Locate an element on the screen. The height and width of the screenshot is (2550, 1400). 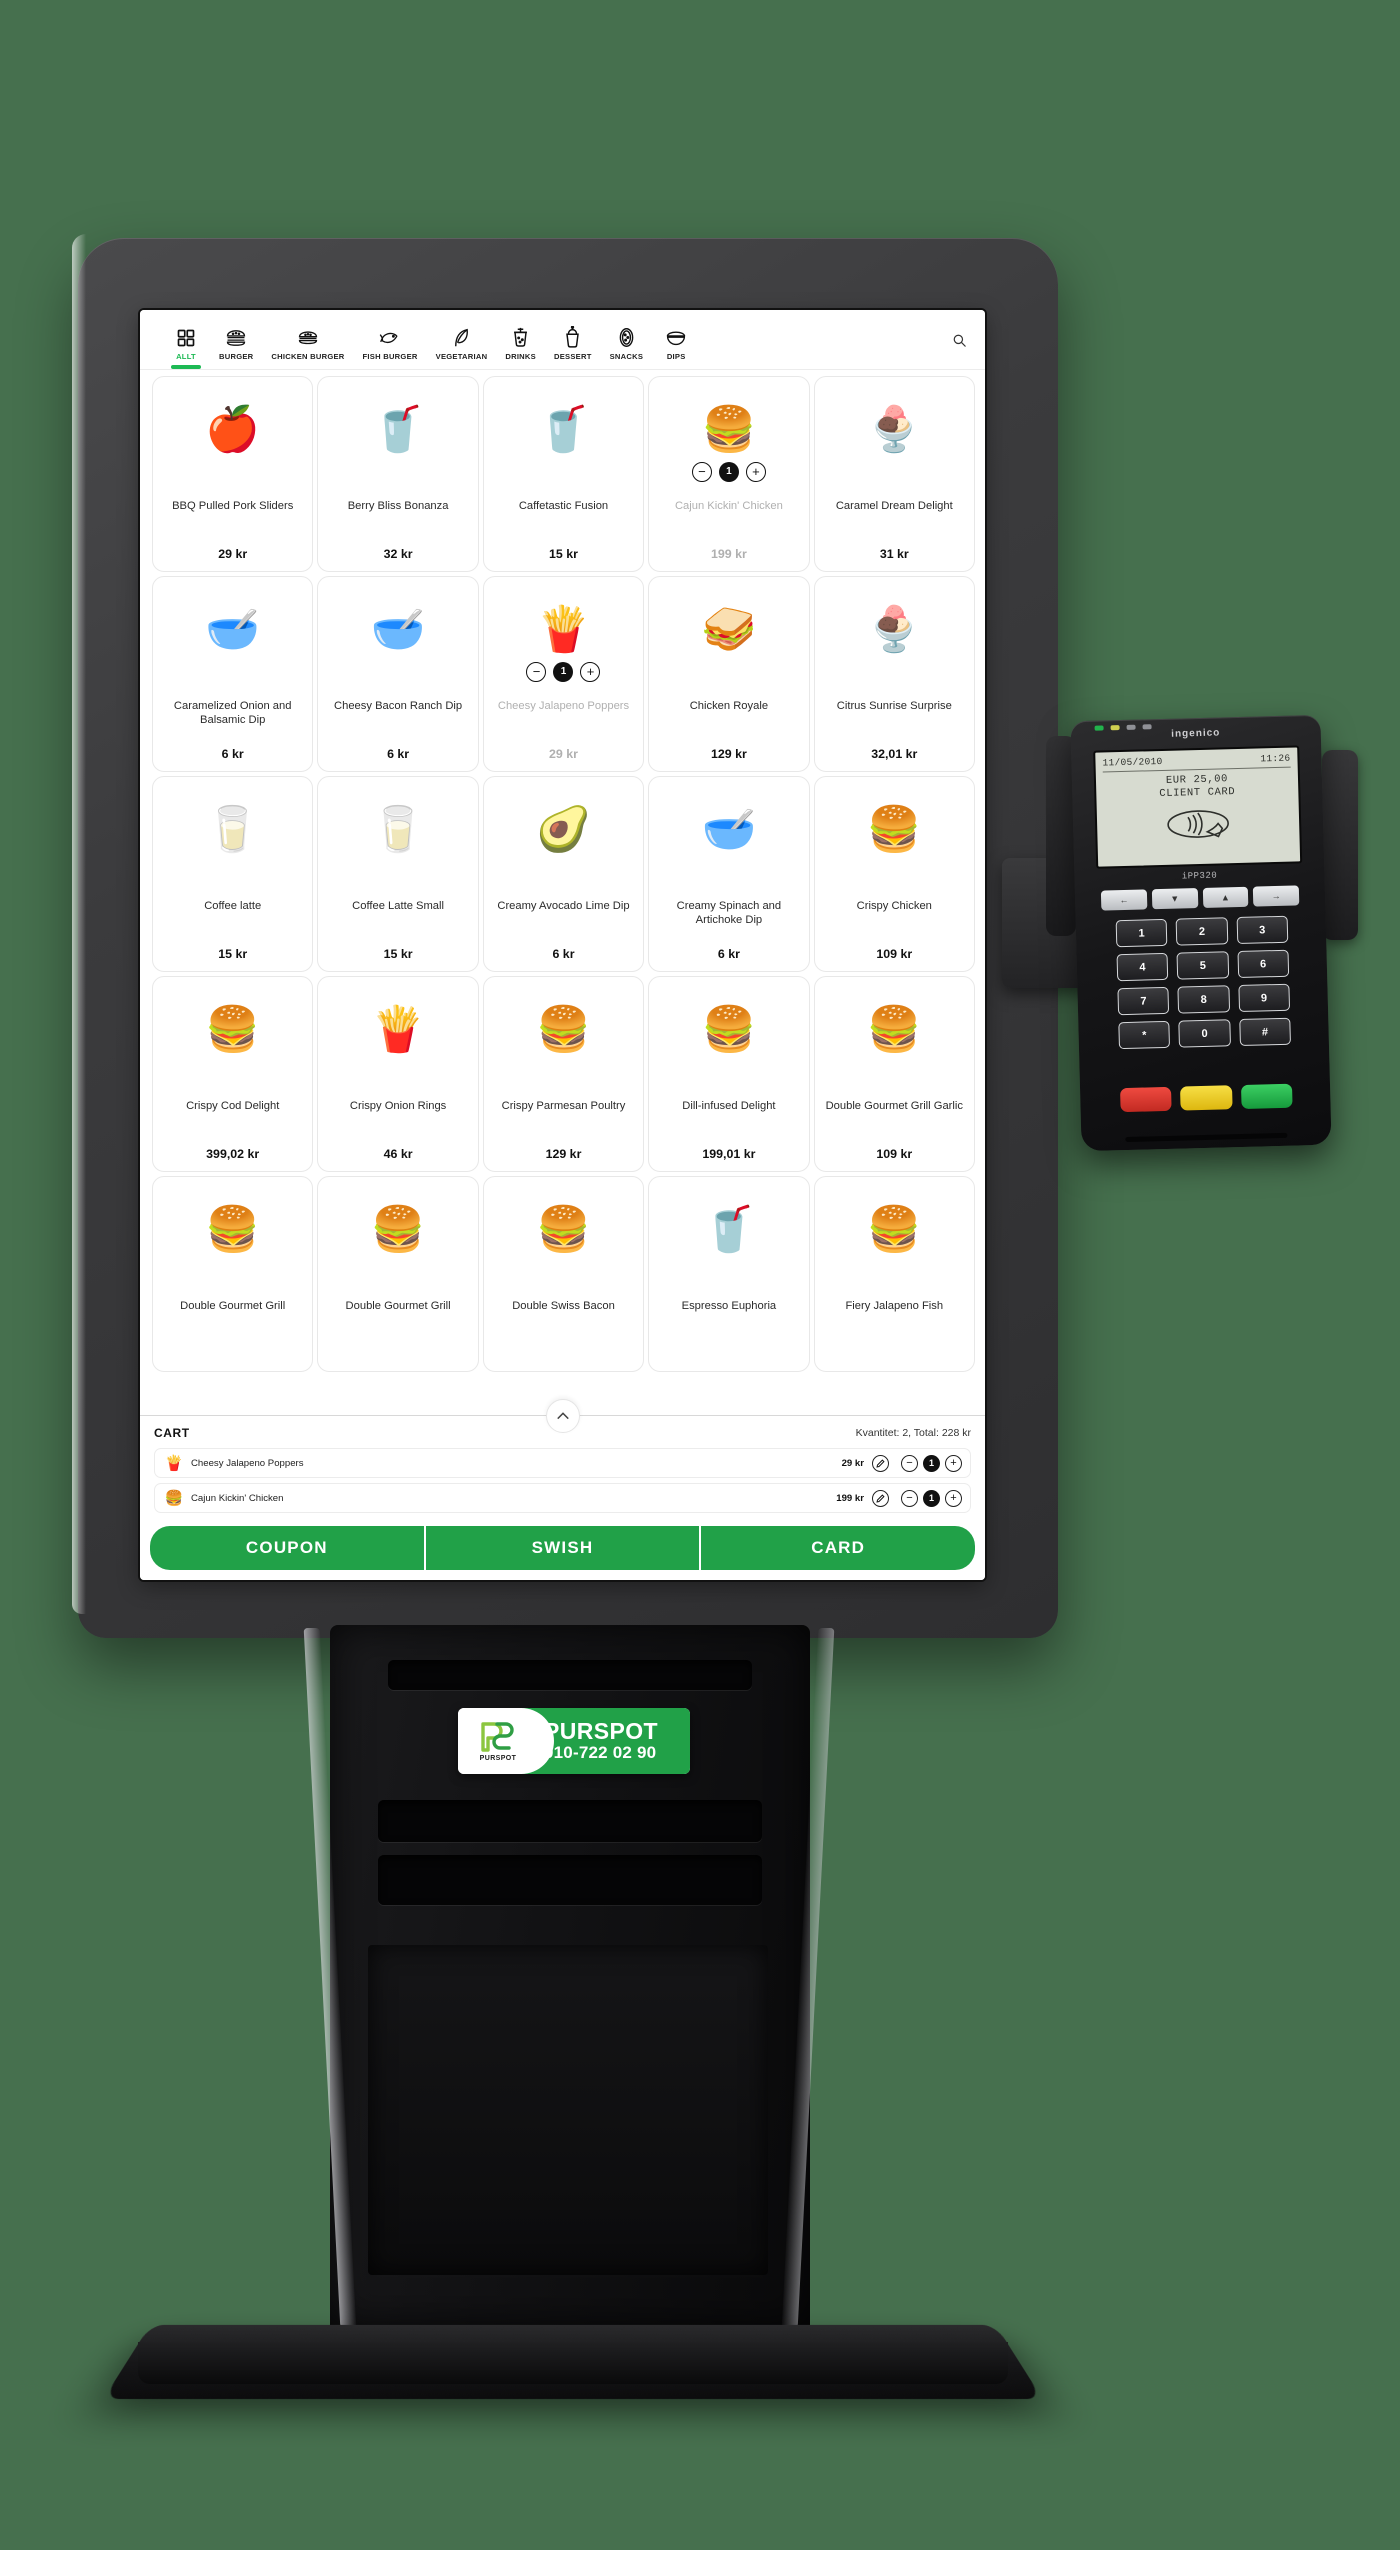
product-image: 🍟 −1 + is located at coordinates (563, 634).